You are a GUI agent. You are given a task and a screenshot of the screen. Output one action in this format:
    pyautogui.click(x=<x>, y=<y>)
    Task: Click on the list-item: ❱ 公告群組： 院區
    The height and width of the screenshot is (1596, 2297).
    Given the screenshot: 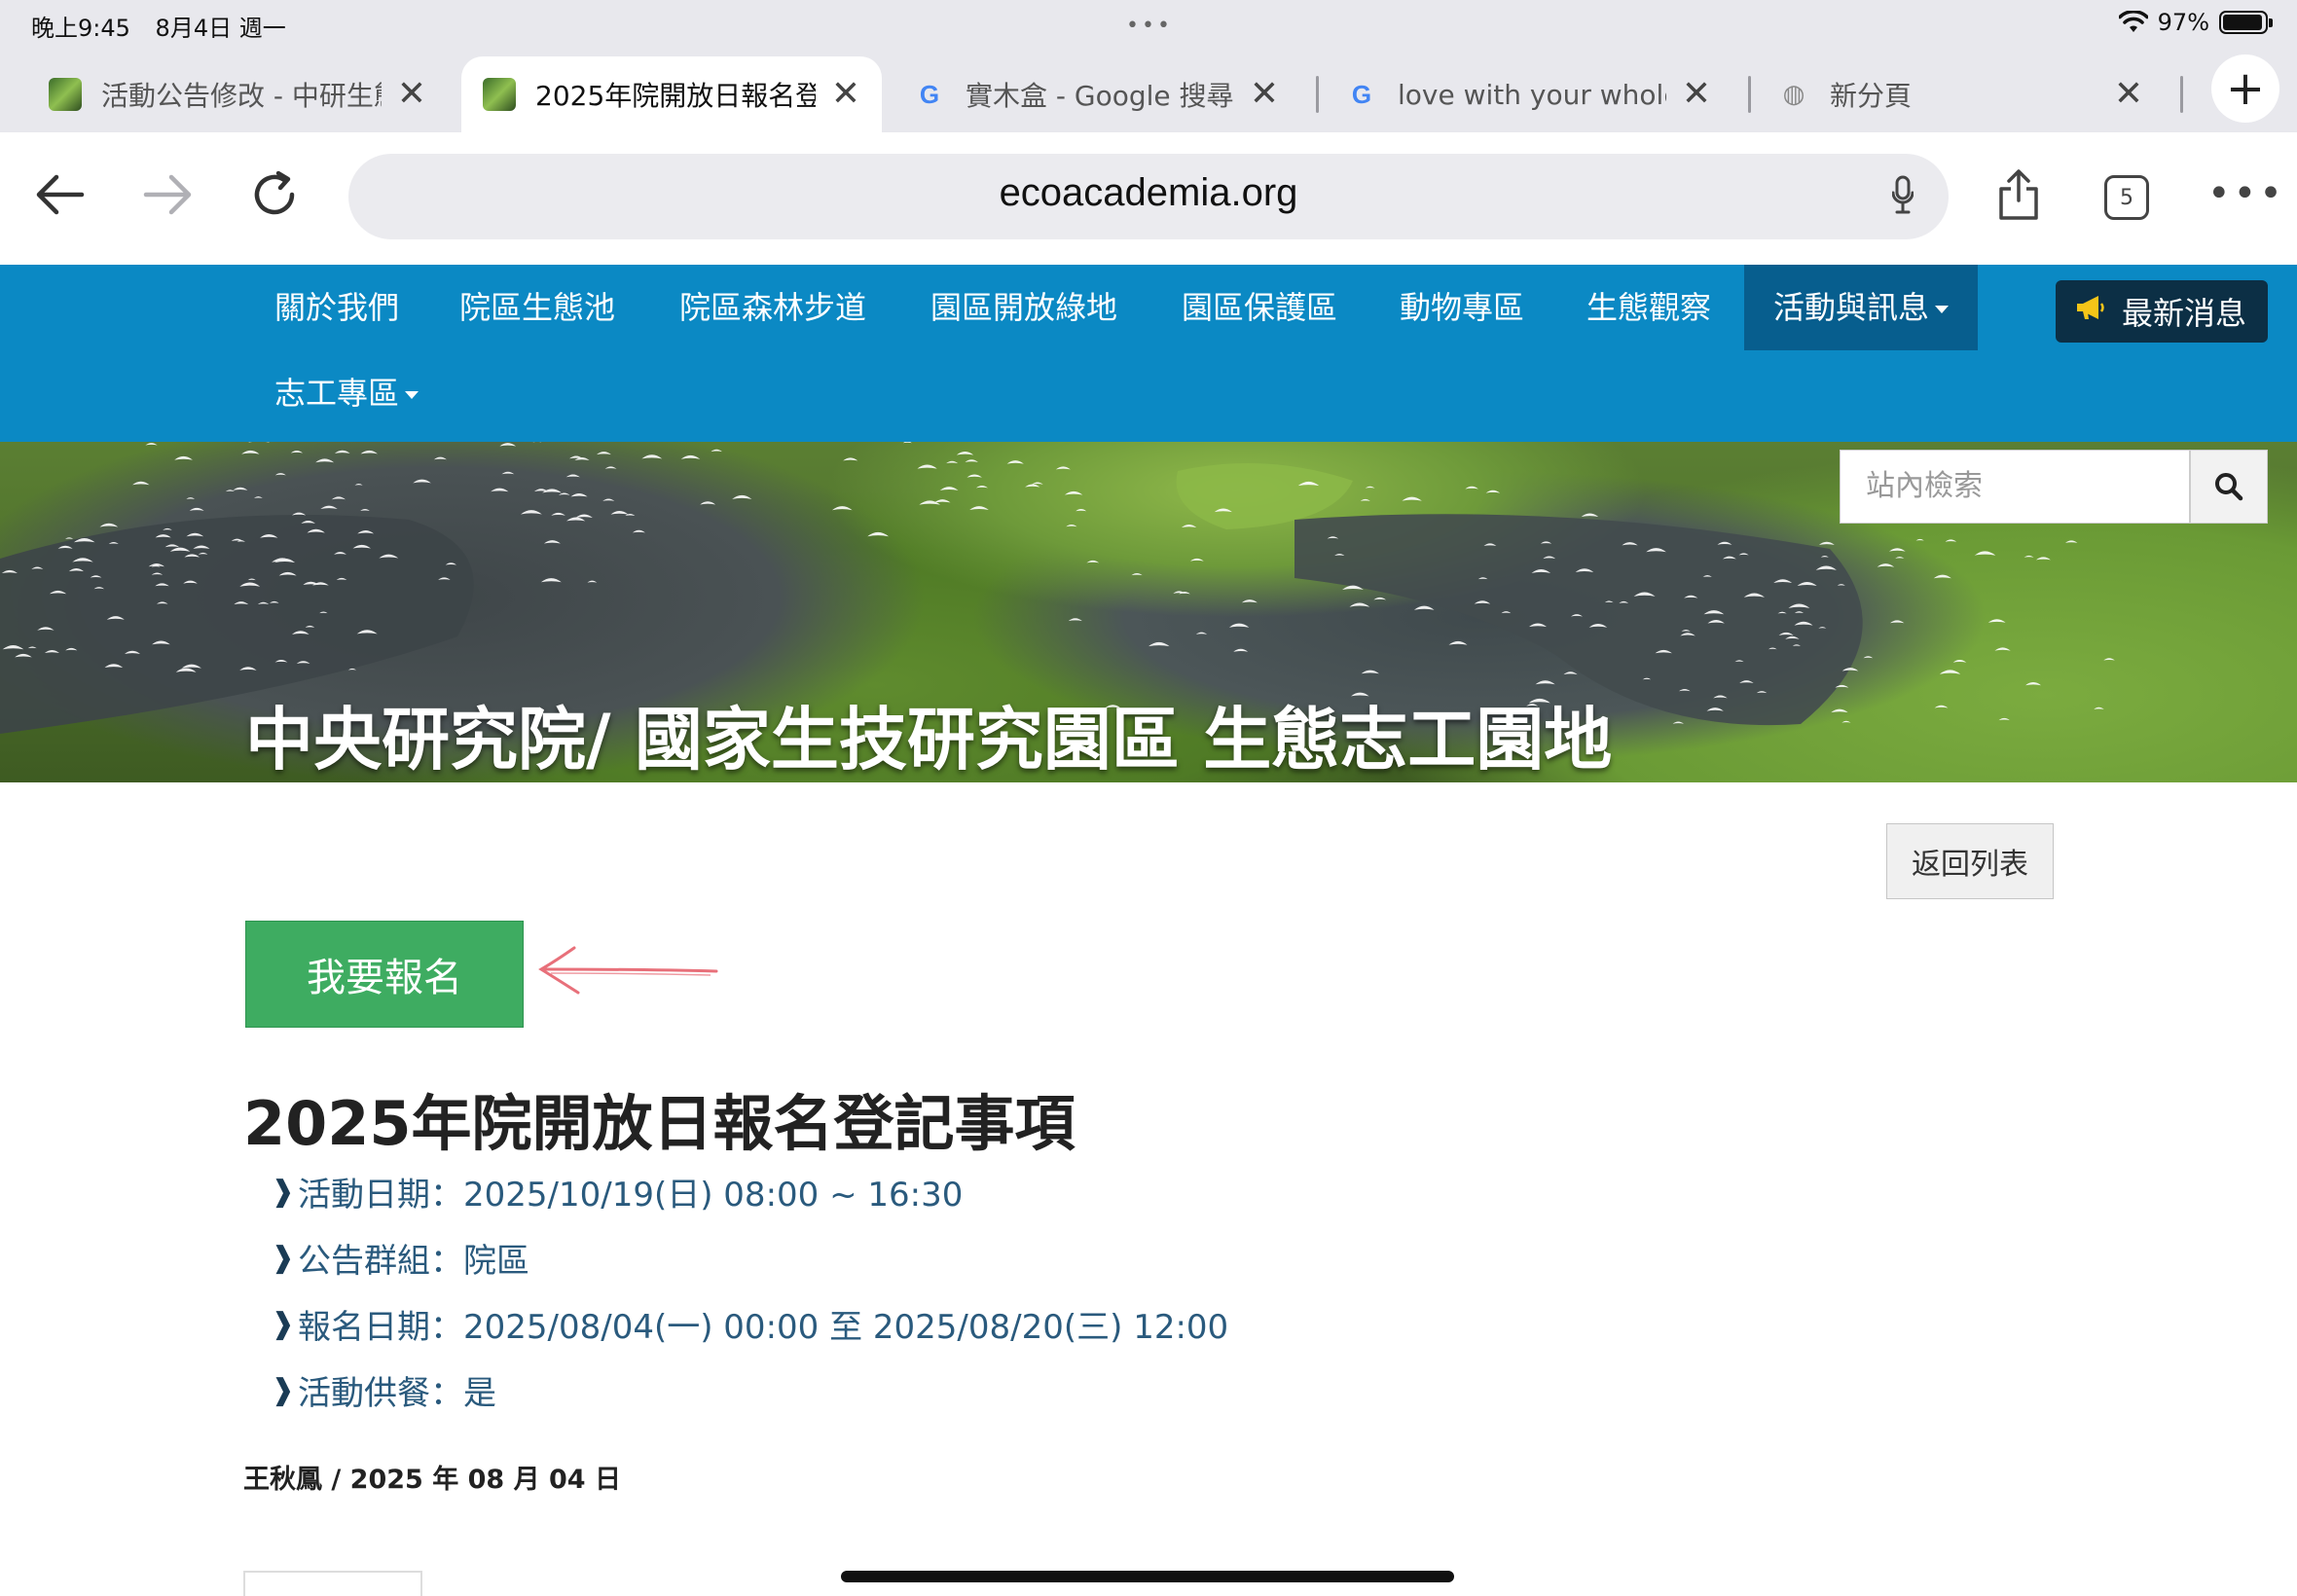 What is the action you would take?
    pyautogui.click(x=749, y=1257)
    